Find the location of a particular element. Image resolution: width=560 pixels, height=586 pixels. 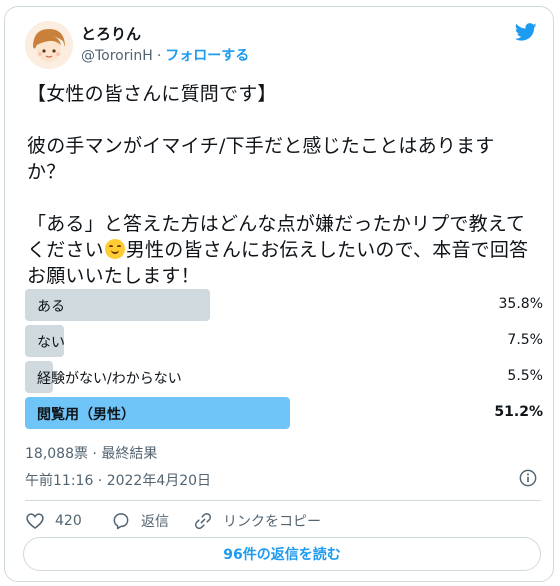

reply-label: 返信 is located at coordinates (155, 522).